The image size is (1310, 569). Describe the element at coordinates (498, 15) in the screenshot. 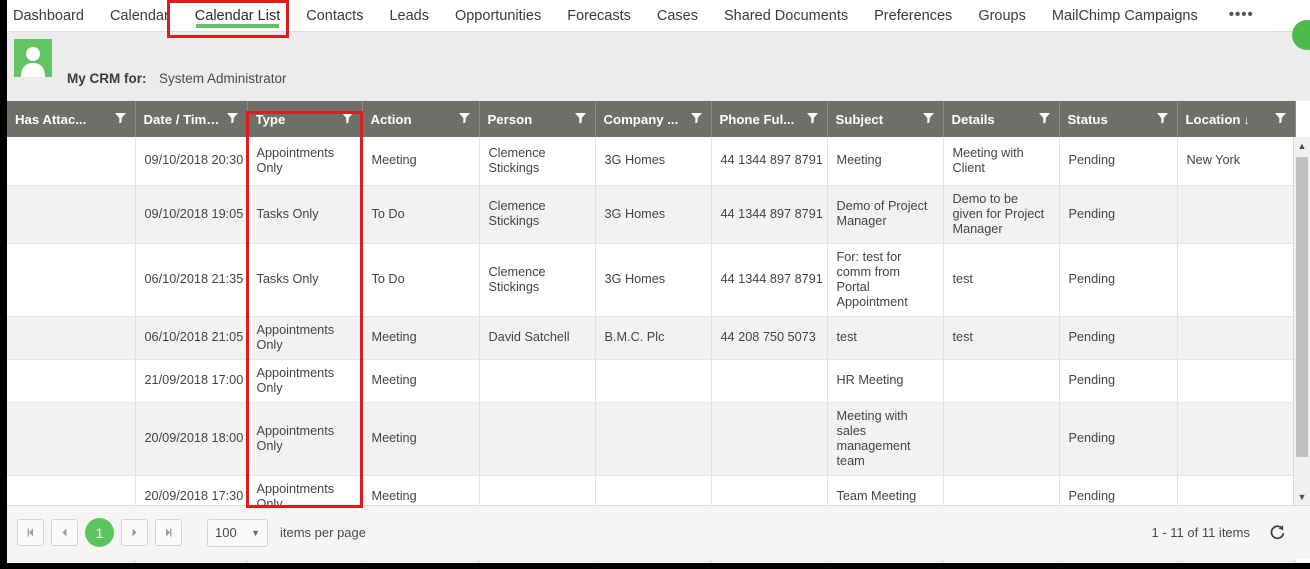

I see `nav-tab-opportunities: Opportunities` at that location.